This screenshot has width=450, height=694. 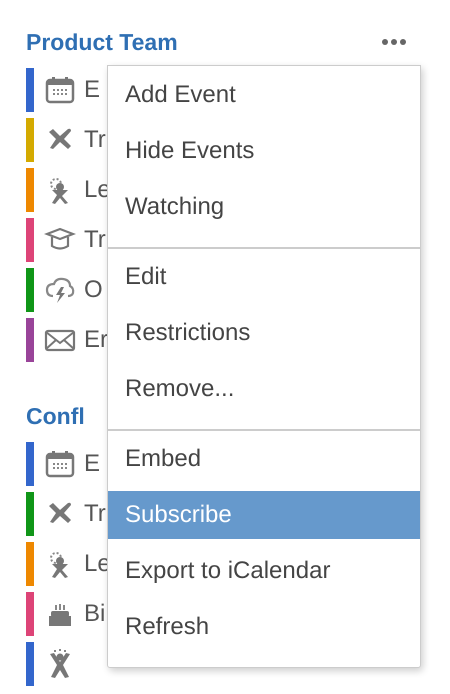 I want to click on event-type-label: O, so click(x=93, y=290).